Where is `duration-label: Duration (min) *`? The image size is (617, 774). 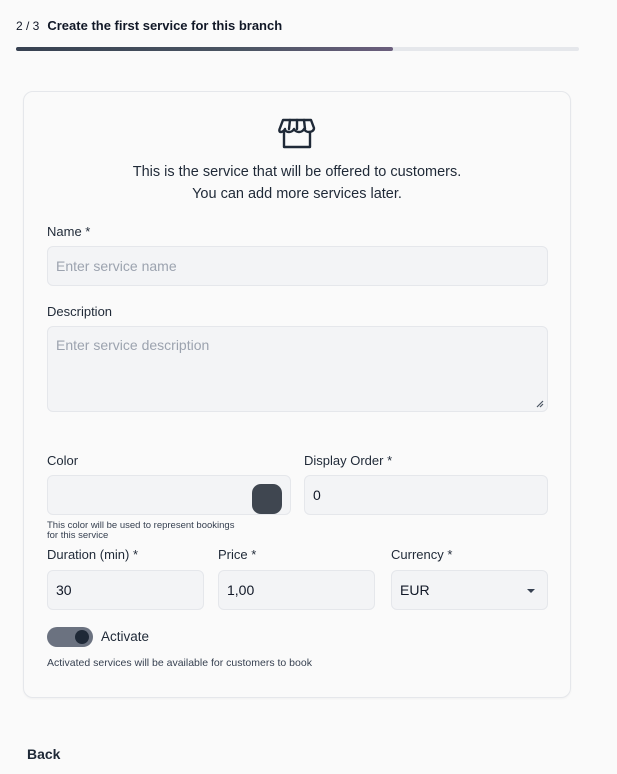
duration-label: Duration (min) * is located at coordinates (93, 554).